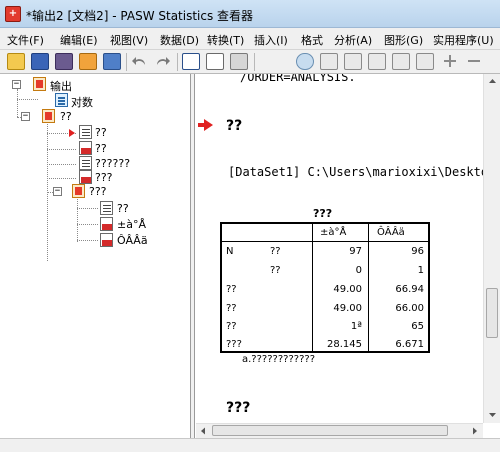  What do you see at coordinates (82, 102) in the screenshot?
I see `tree-log-label: 对数` at bounding box center [82, 102].